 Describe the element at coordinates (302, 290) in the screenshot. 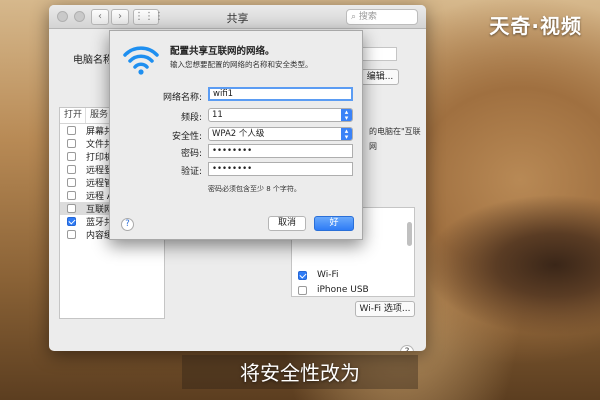

I see `port-iphone-usb-checkbox` at that location.